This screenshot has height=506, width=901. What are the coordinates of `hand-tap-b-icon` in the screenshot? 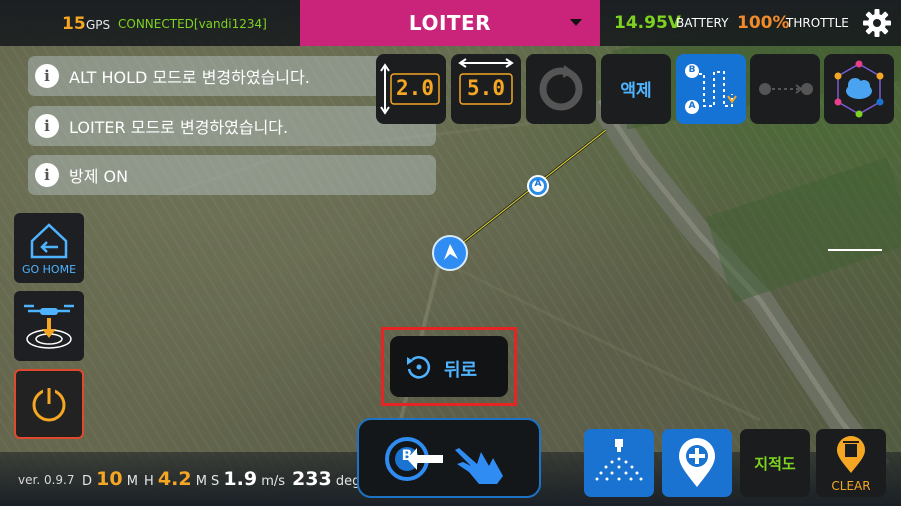 It's located at (444, 460).